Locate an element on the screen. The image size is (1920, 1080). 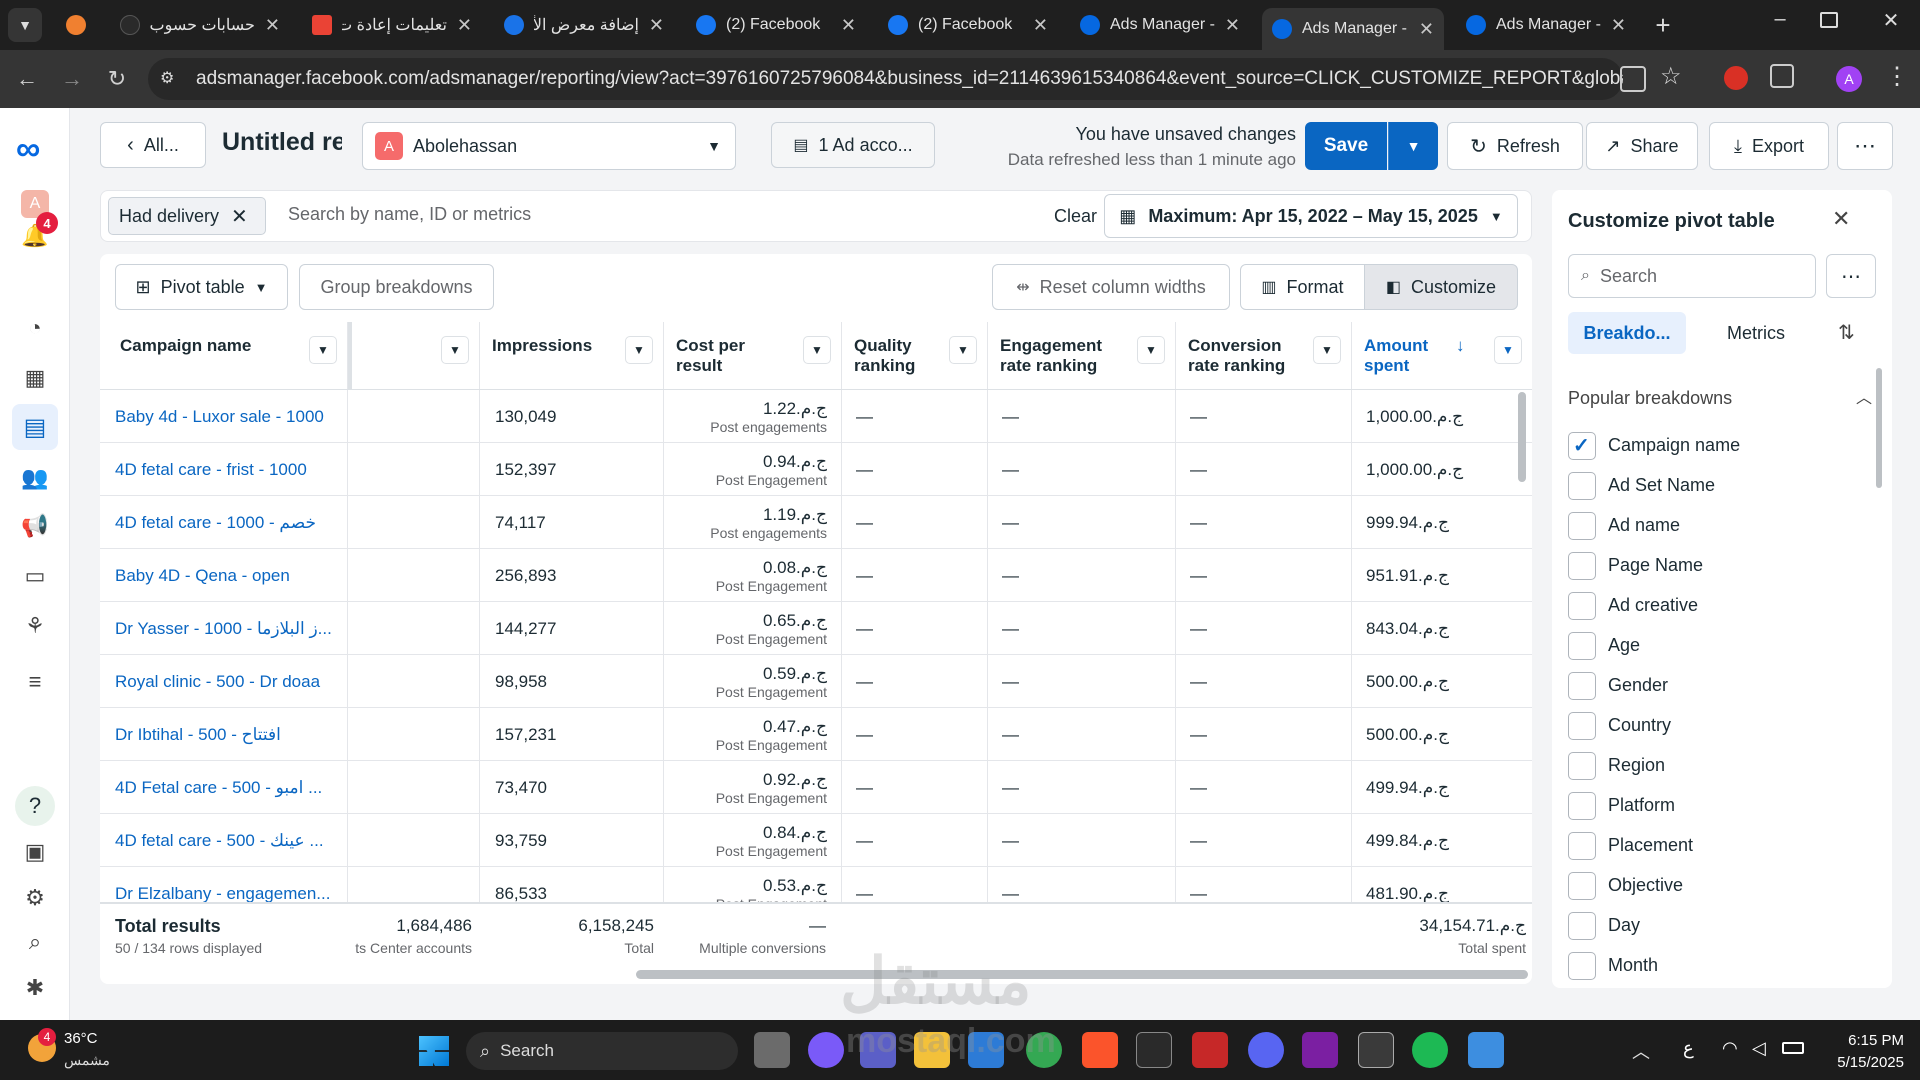
browser-tab-3: إضافة معرض الأ ✕ is located at coordinates (584, 25).